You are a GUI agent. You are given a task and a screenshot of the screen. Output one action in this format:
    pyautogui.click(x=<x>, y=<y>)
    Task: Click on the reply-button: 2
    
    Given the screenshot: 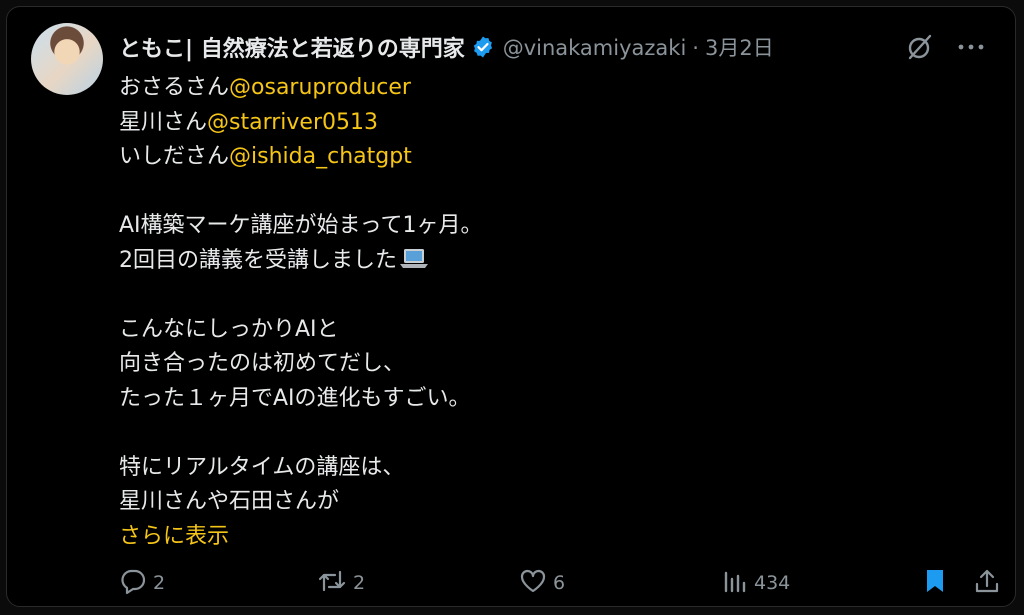 What is the action you would take?
    pyautogui.click(x=142, y=583)
    